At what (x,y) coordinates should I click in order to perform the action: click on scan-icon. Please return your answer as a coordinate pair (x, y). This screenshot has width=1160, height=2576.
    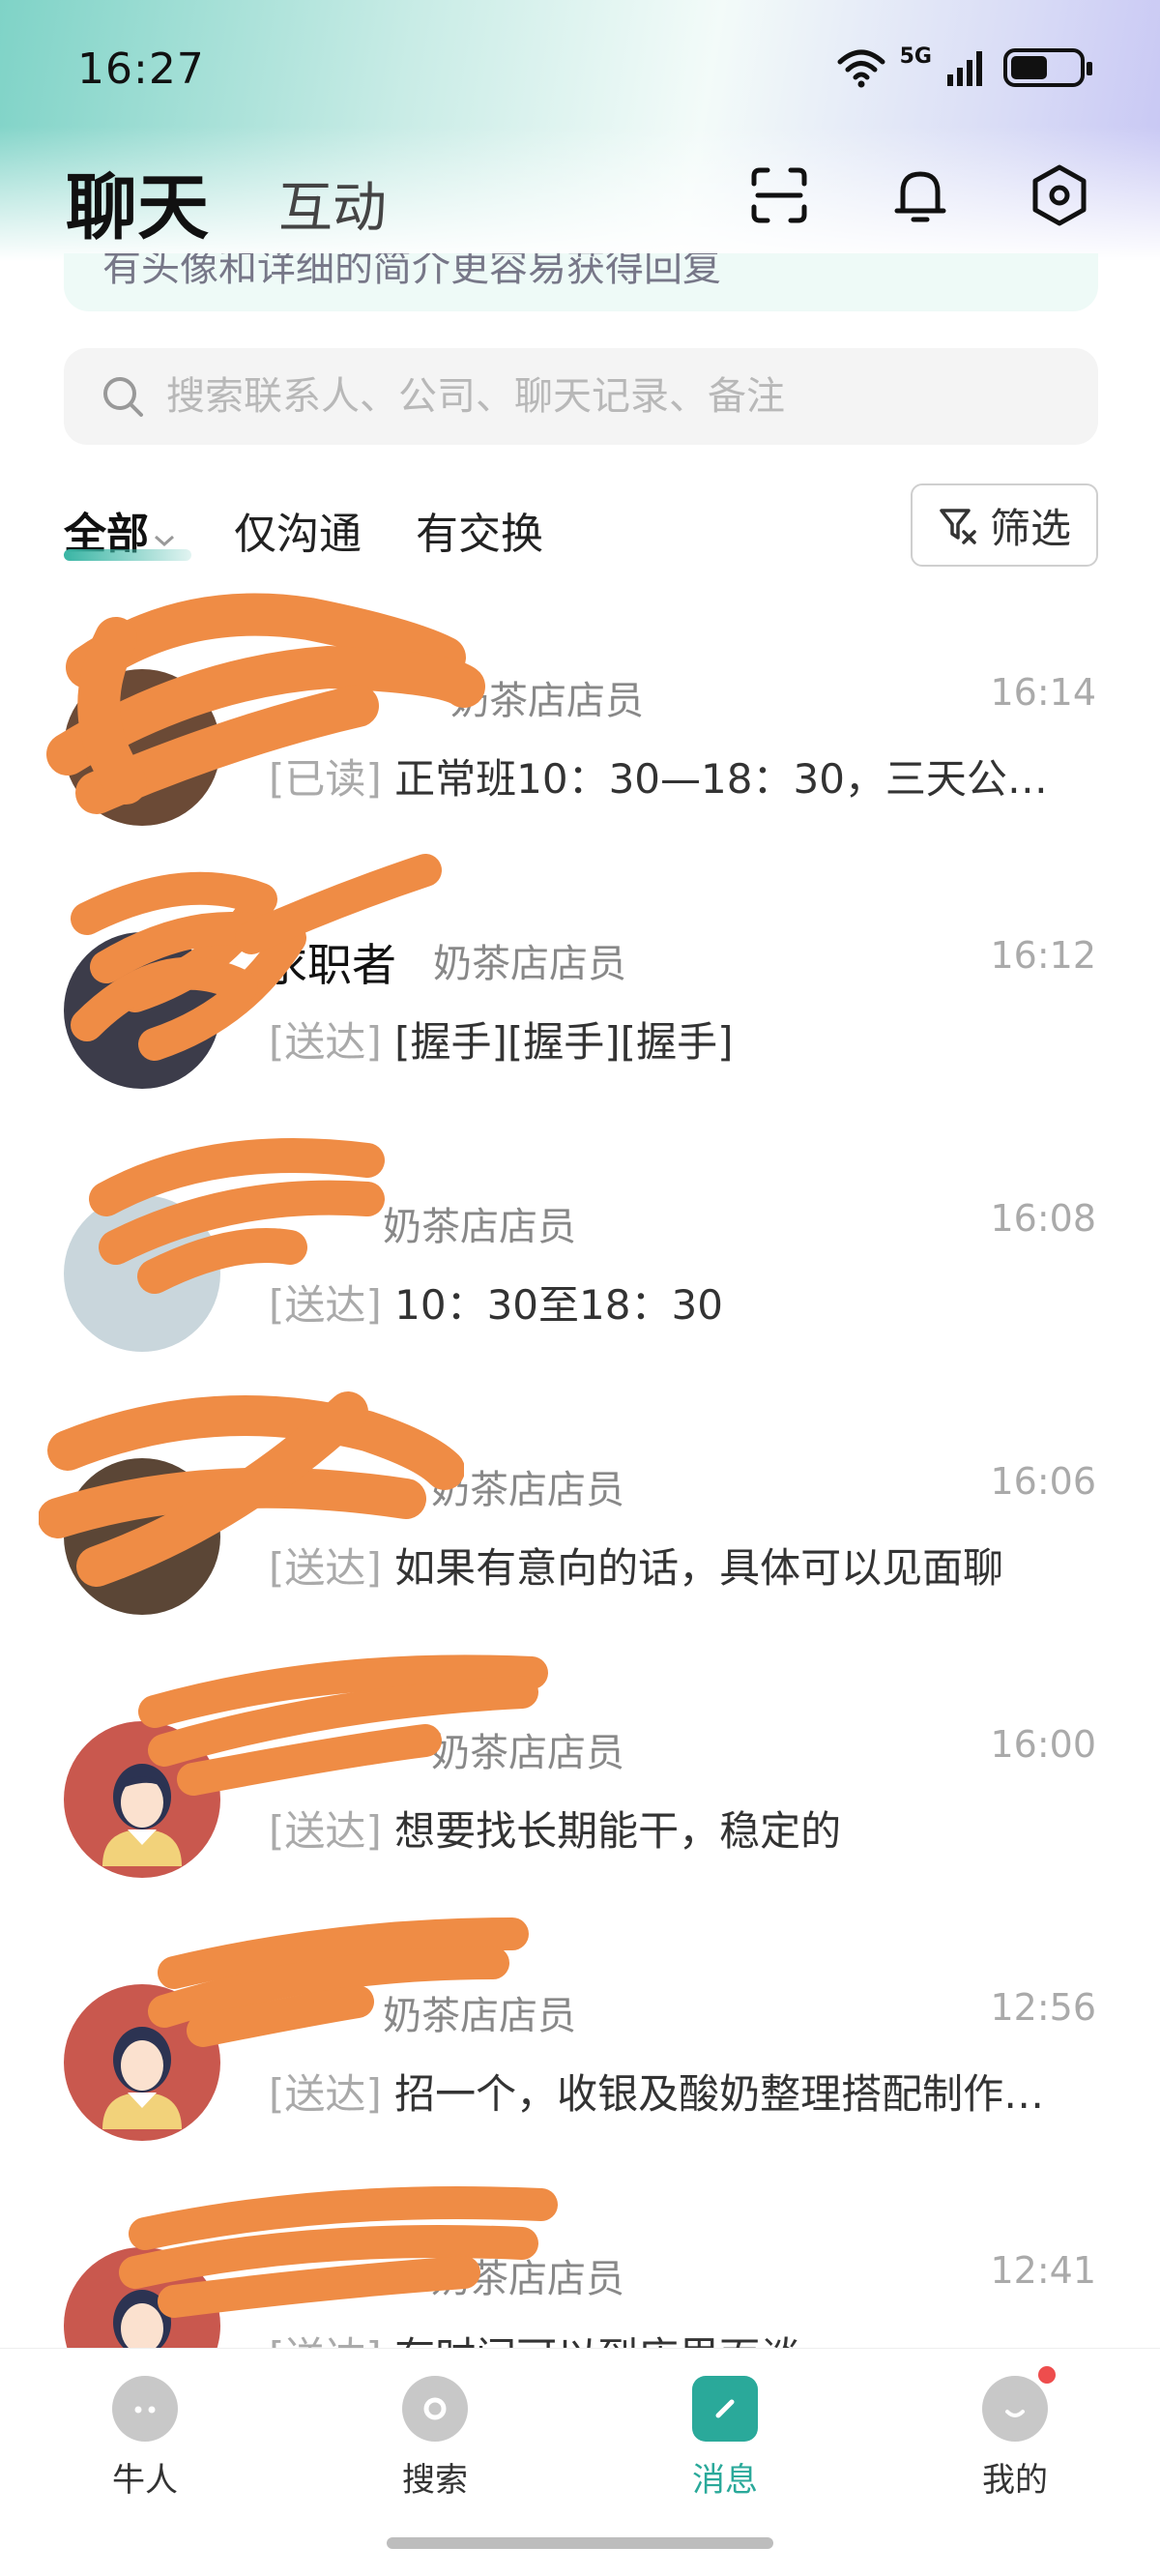
    Looking at the image, I should click on (779, 195).